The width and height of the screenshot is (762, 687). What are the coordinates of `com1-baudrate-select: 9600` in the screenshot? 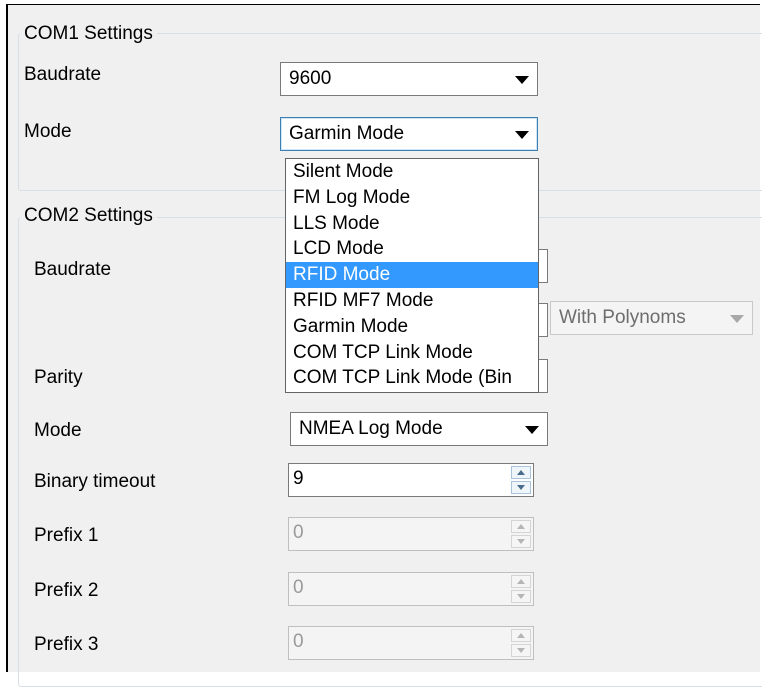 It's located at (409, 79).